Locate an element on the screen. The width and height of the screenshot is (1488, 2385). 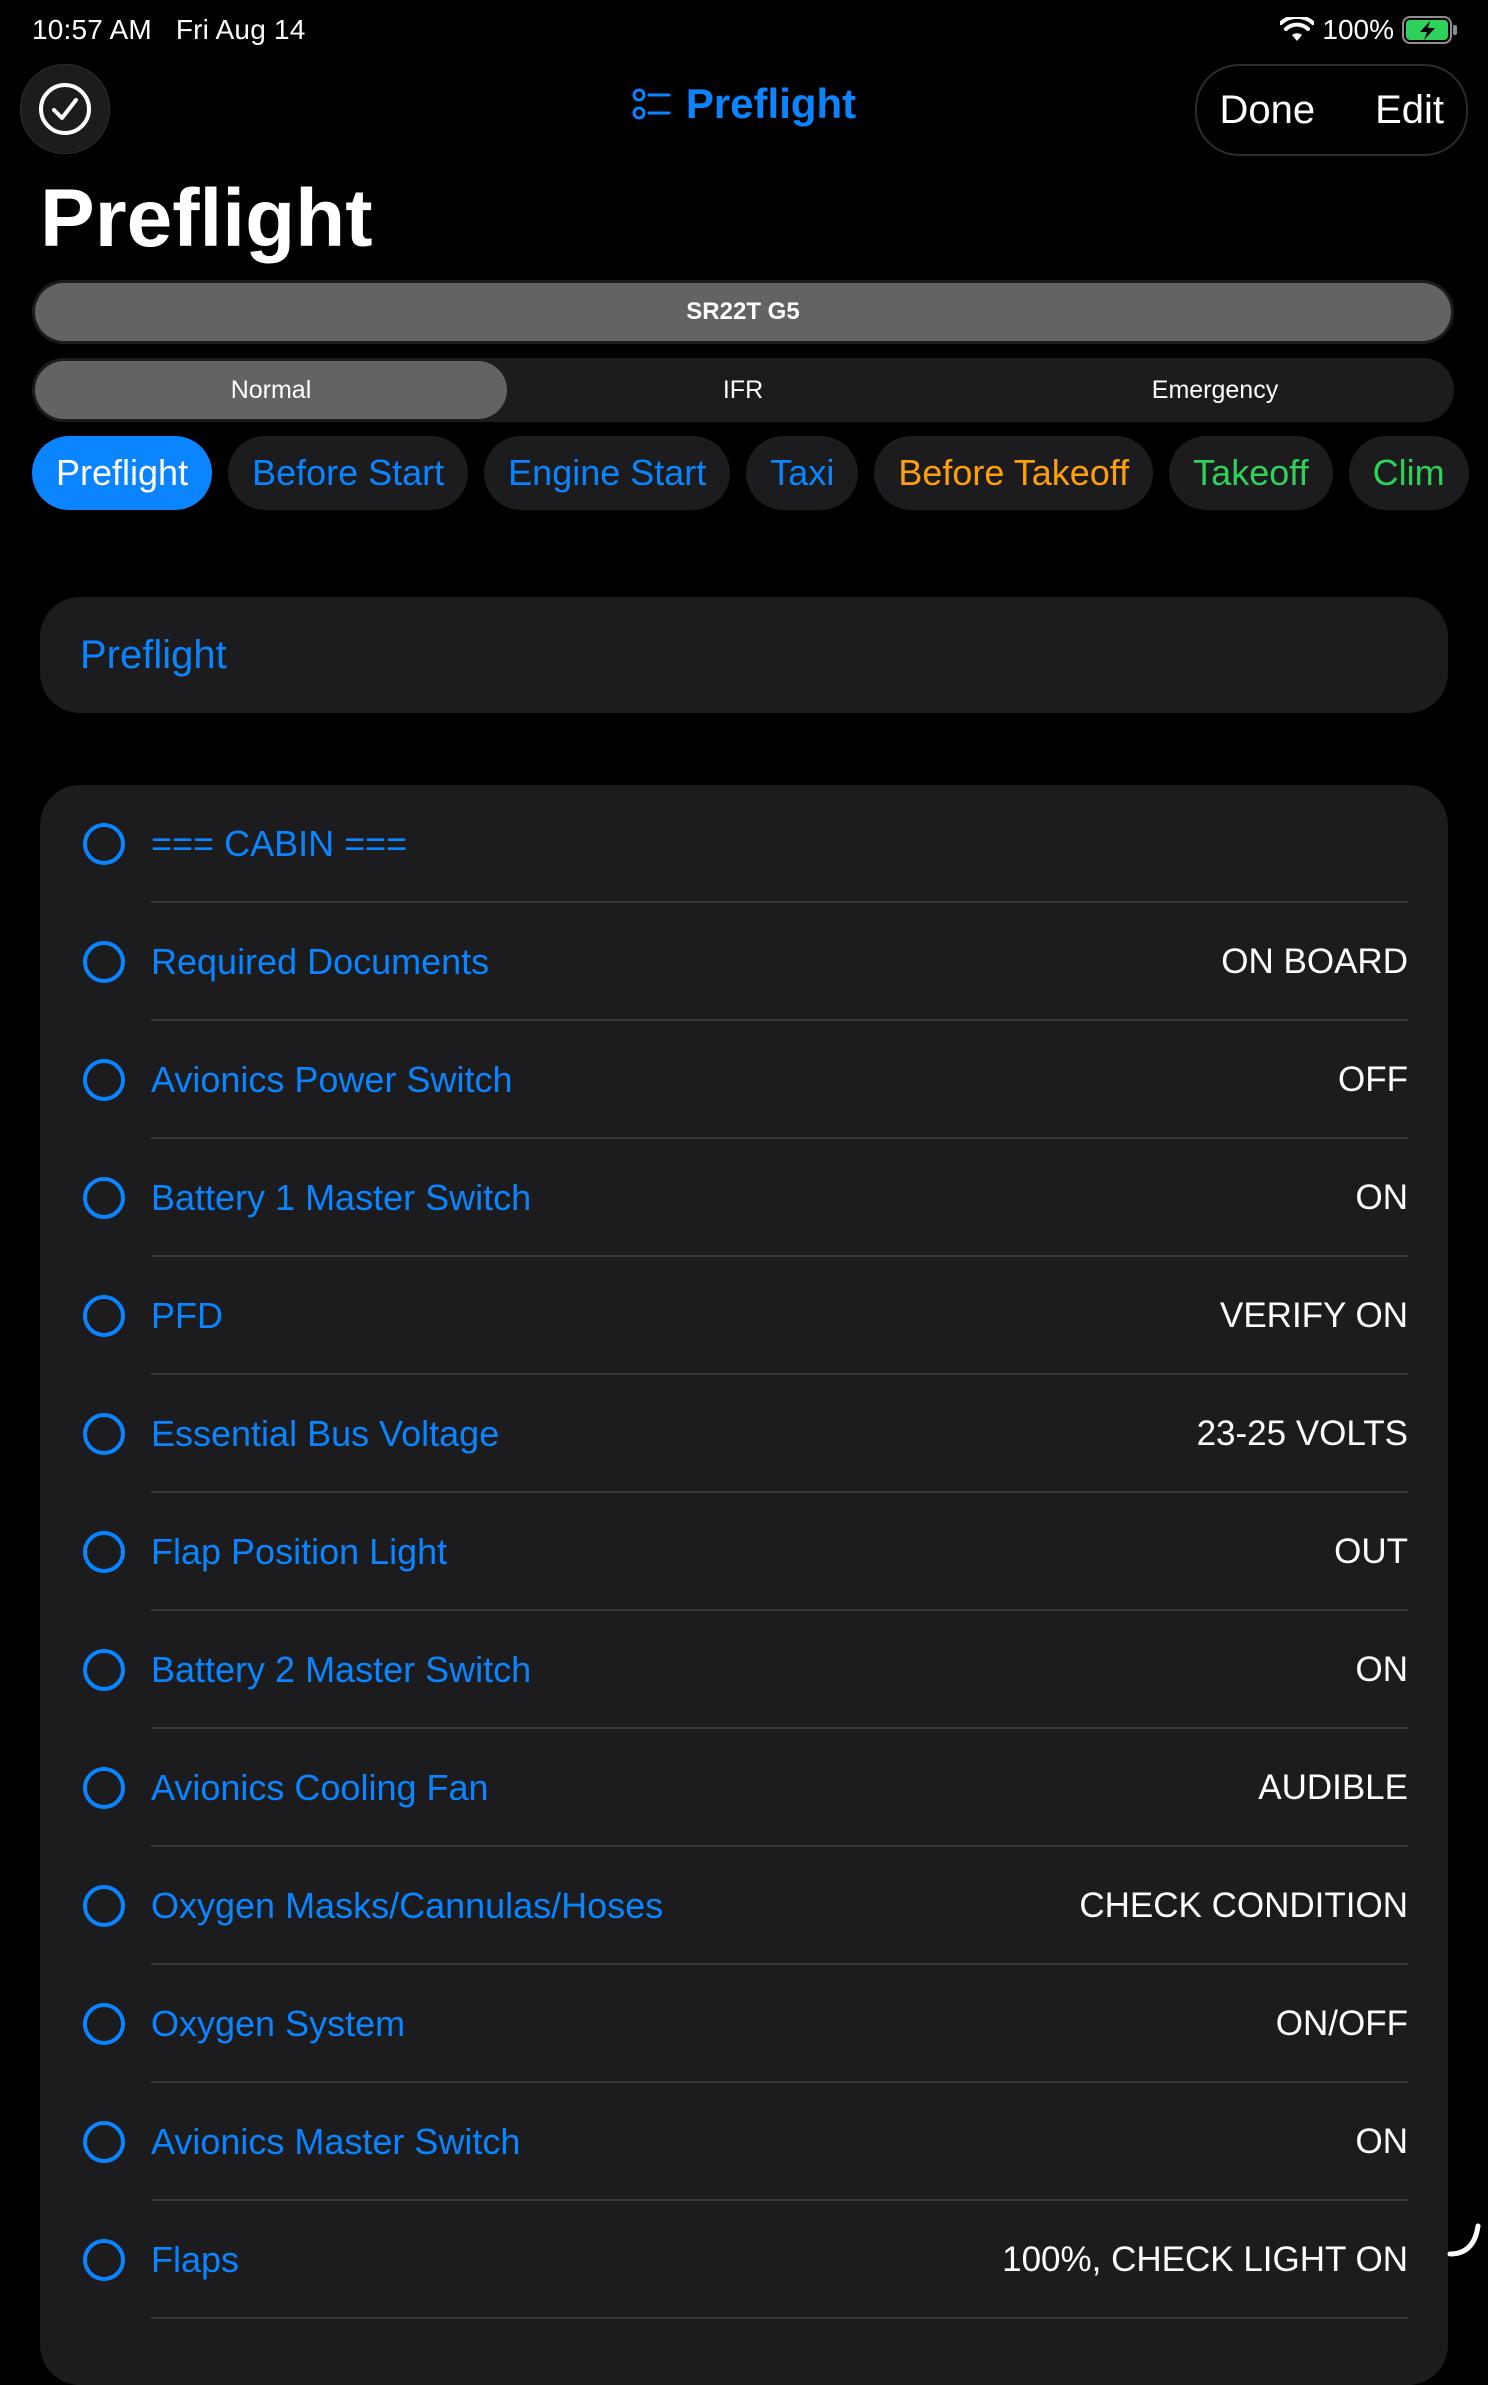
nav-actions: Done Edit is located at coordinates (1331, 110).